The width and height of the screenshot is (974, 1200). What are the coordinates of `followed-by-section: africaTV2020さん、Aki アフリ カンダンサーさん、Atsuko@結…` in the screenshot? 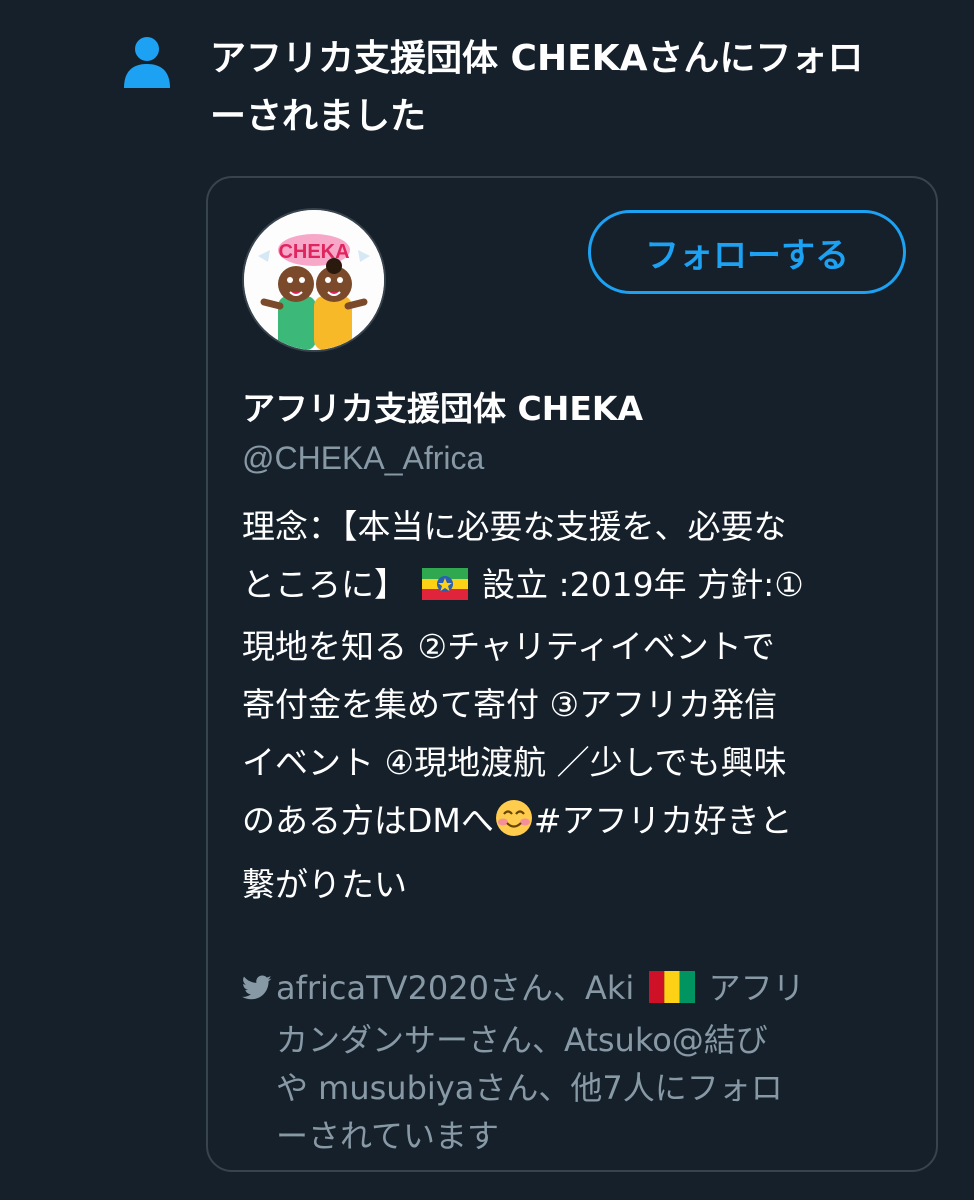 It's located at (579, 1062).